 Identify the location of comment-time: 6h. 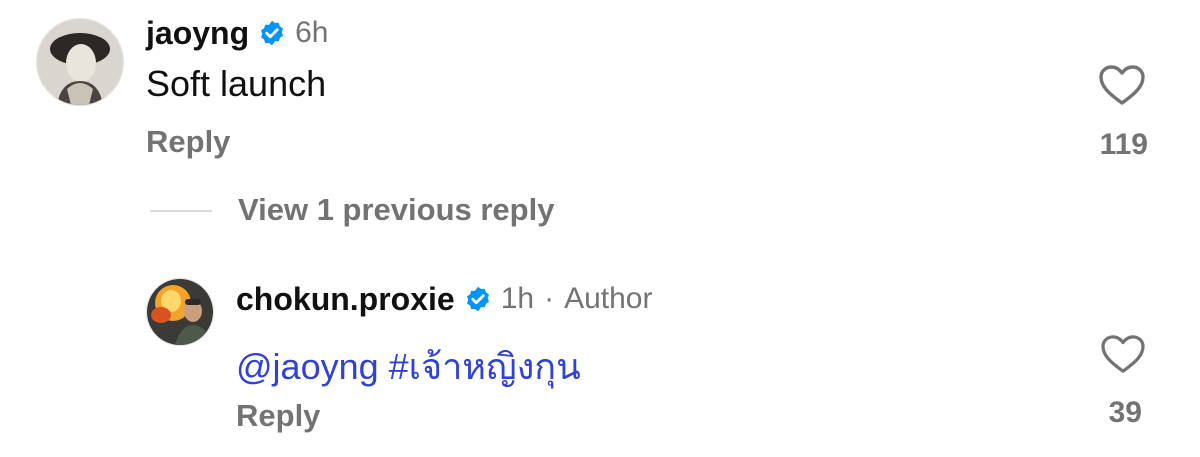
(312, 32).